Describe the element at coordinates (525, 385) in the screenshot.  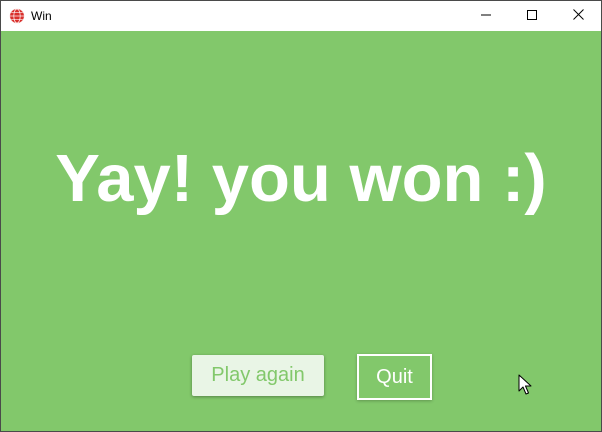
I see `mouse-pointer-icon` at that location.